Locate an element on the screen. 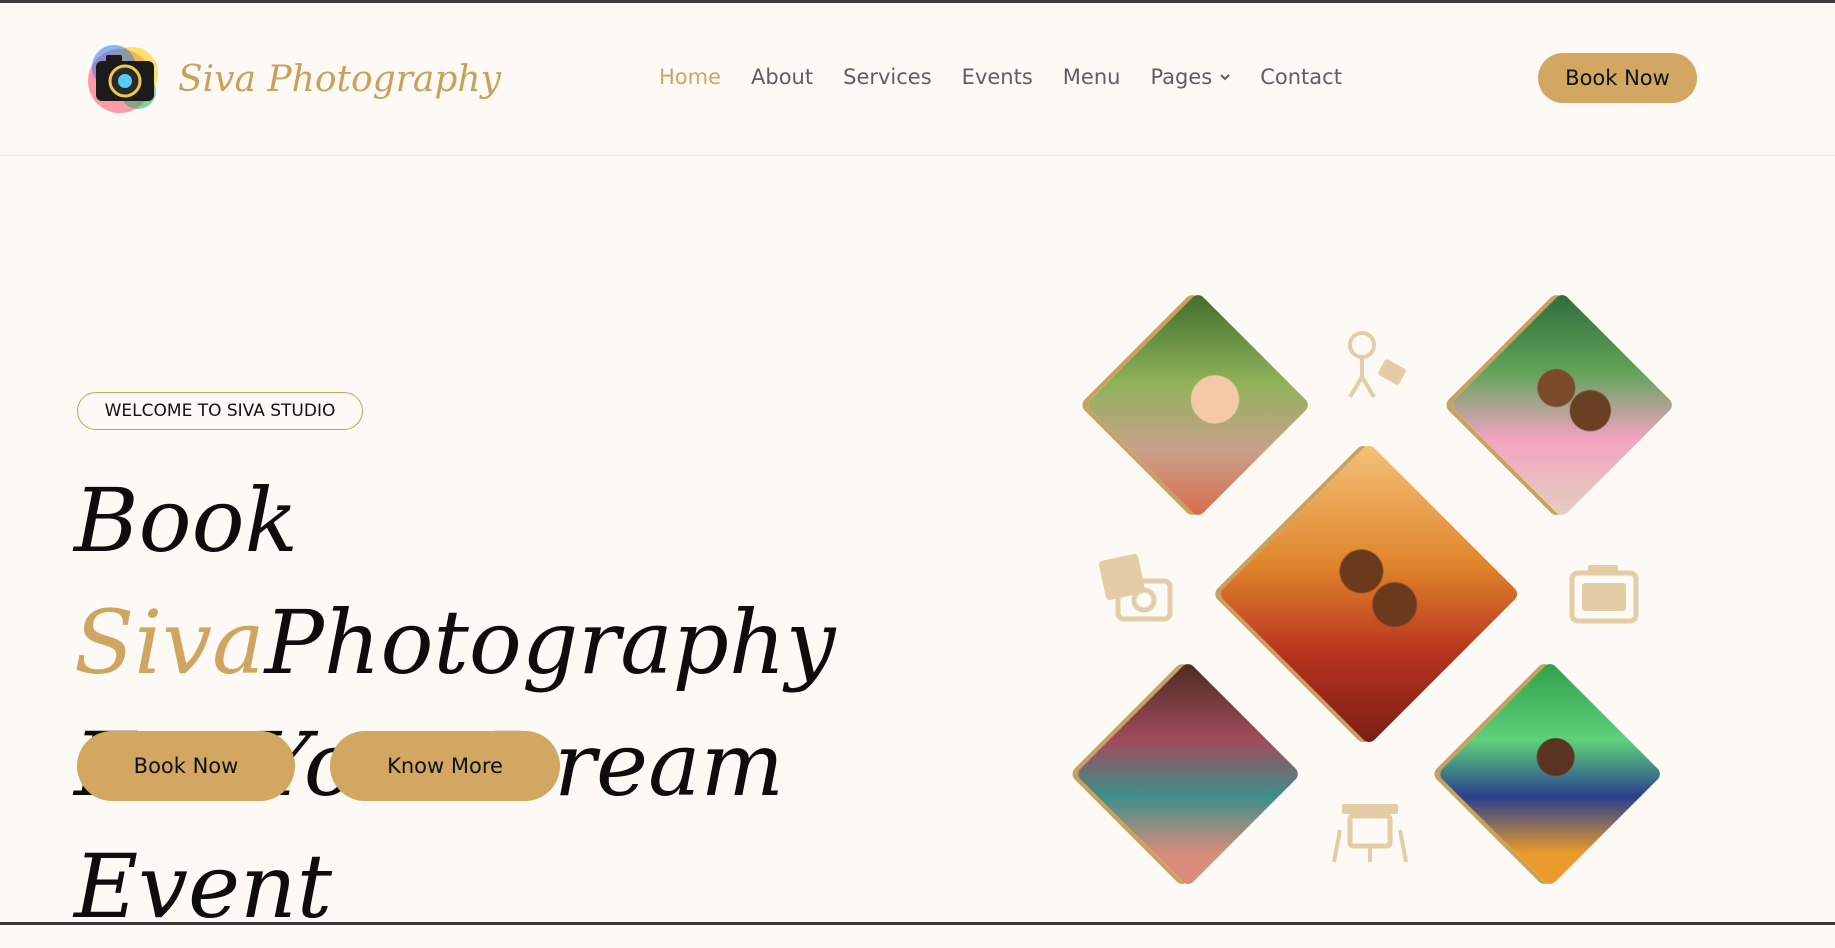 Image resolution: width=1835 pixels, height=948 pixels. title-pre: Book is located at coordinates (186, 520).